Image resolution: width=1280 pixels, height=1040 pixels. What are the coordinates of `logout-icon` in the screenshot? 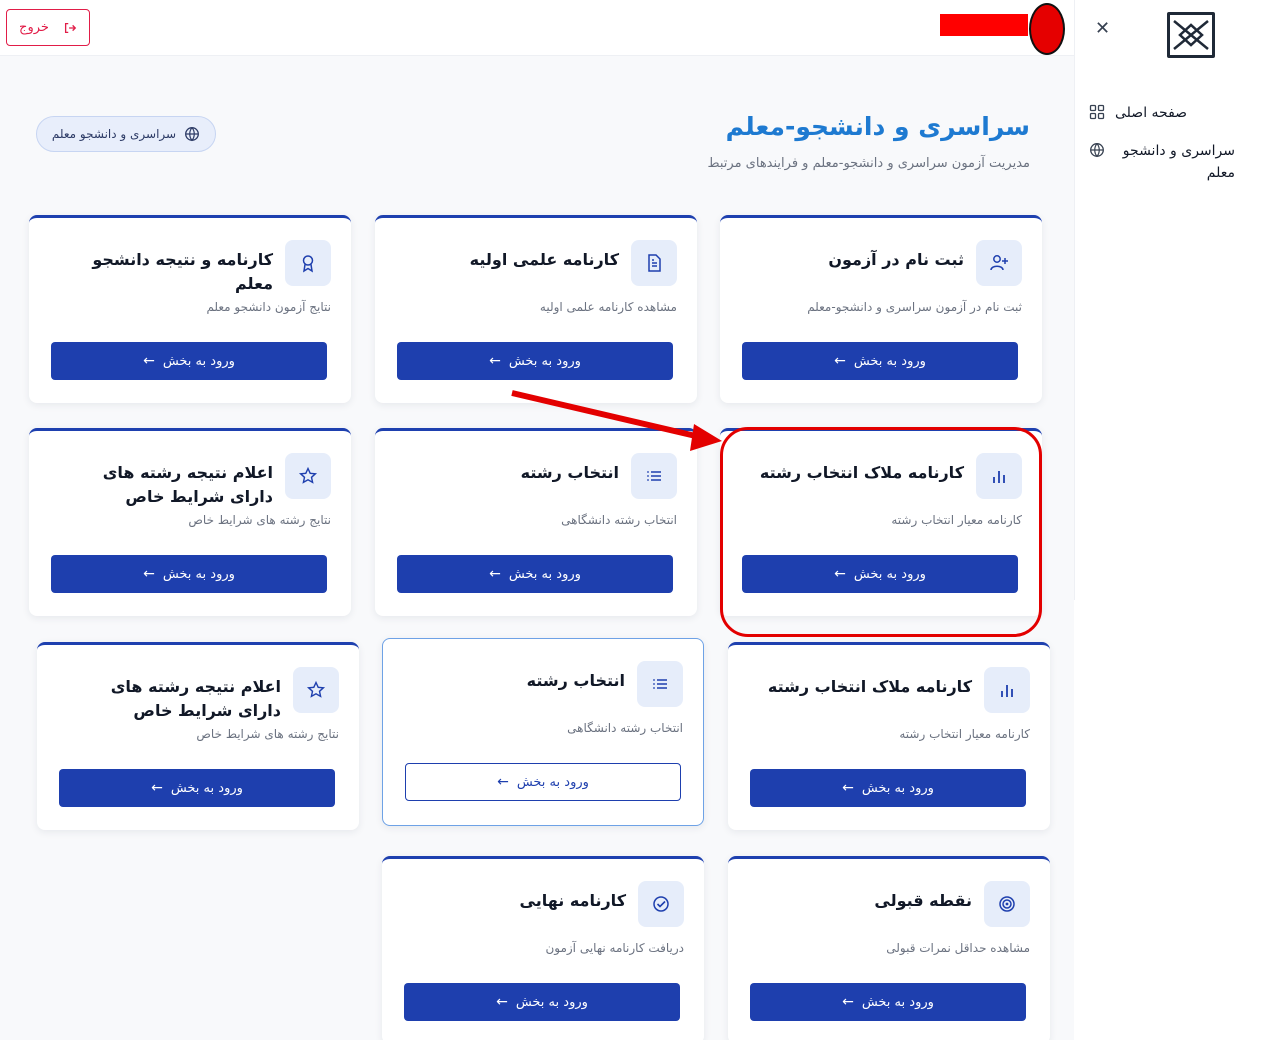 It's located at (70, 27).